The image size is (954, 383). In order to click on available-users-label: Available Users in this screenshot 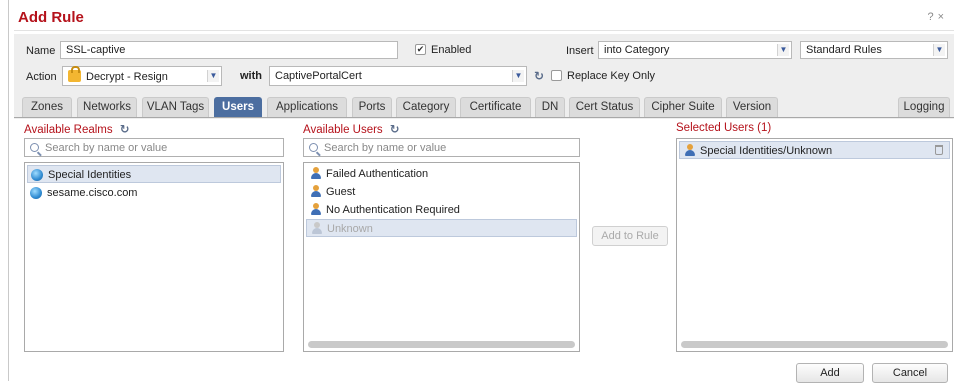, I will do `click(343, 130)`.